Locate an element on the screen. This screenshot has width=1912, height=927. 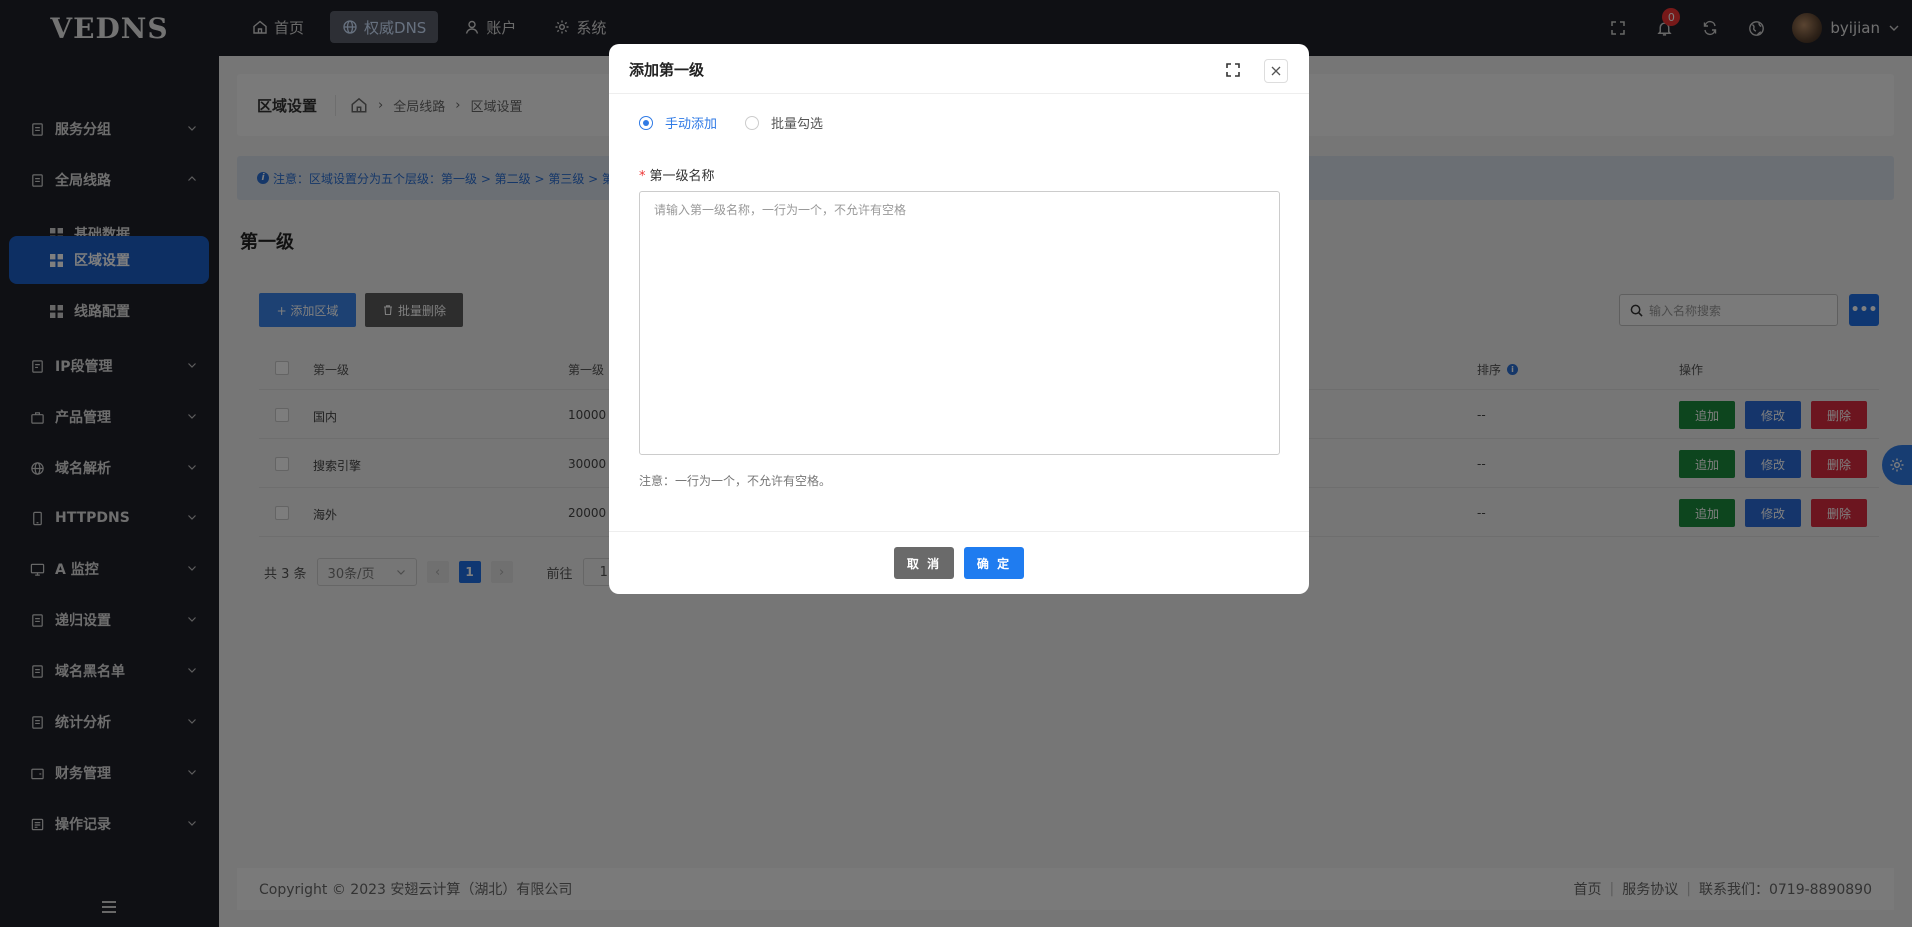
radio-manual-add: 手动添加 is located at coordinates (678, 122).